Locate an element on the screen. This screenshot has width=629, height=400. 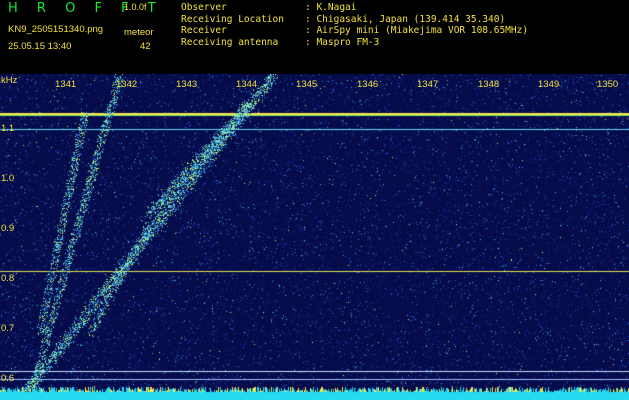
info-key: Observer is located at coordinates (204, 7).